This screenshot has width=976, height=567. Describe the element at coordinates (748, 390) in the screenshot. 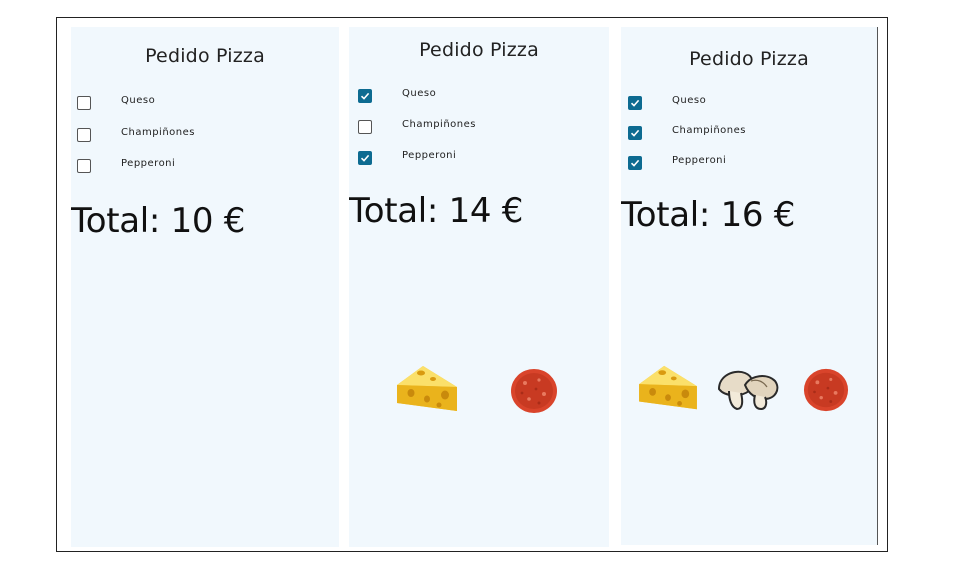

I see `mushroom-icon` at that location.